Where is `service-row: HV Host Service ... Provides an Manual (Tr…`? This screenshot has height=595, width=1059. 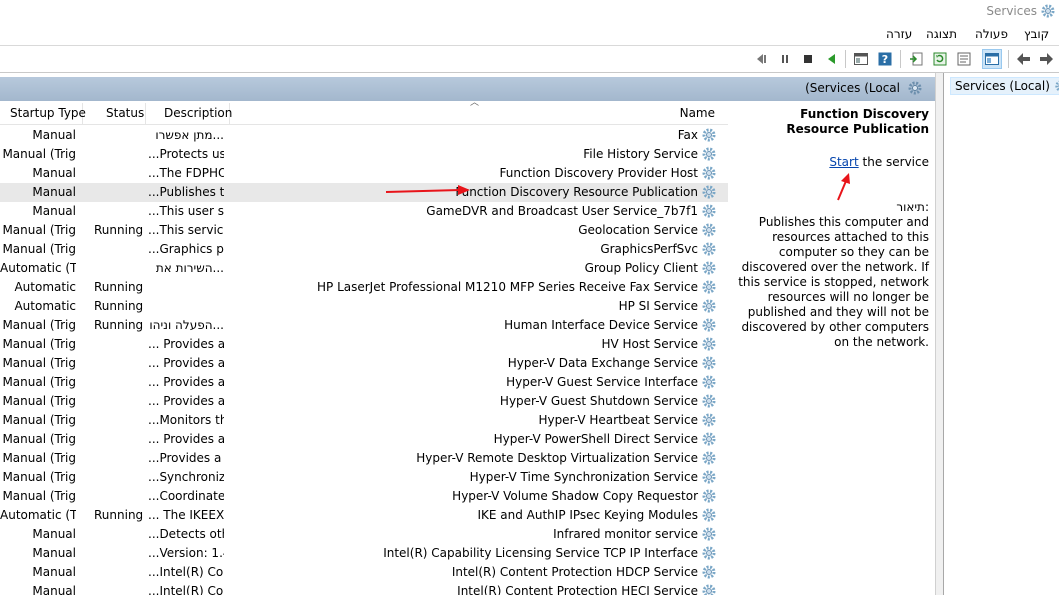
service-row: HV Host Service ... Provides an Manual (Tr… is located at coordinates (364, 344).